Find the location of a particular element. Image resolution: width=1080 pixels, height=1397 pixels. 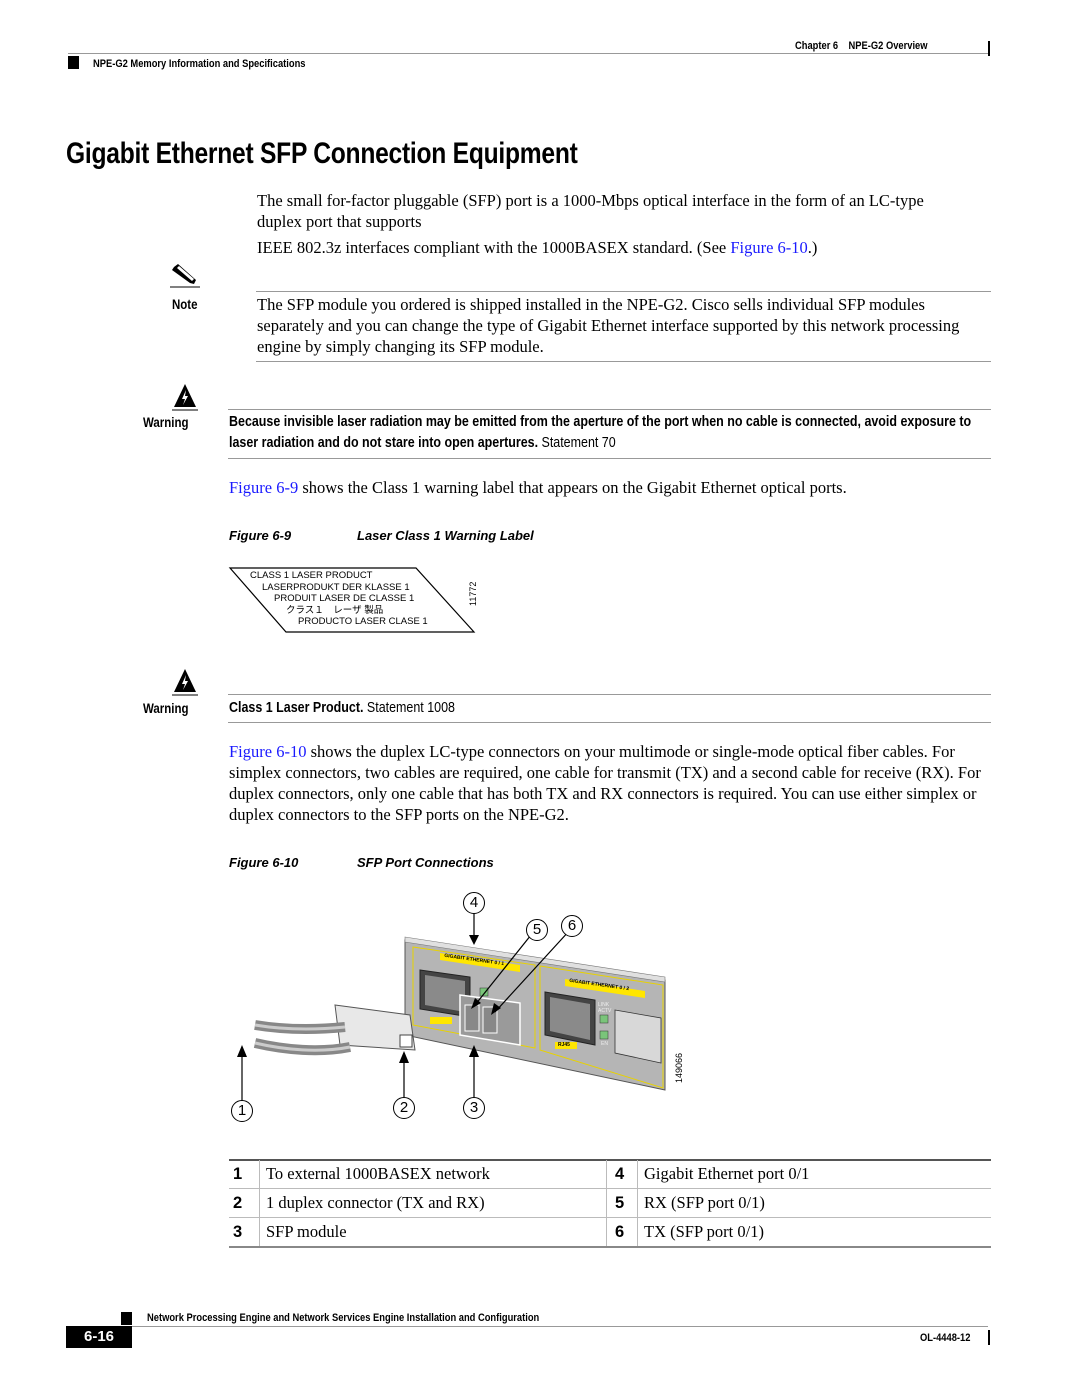

legend-number: 4 is located at coordinates (622, 1174).